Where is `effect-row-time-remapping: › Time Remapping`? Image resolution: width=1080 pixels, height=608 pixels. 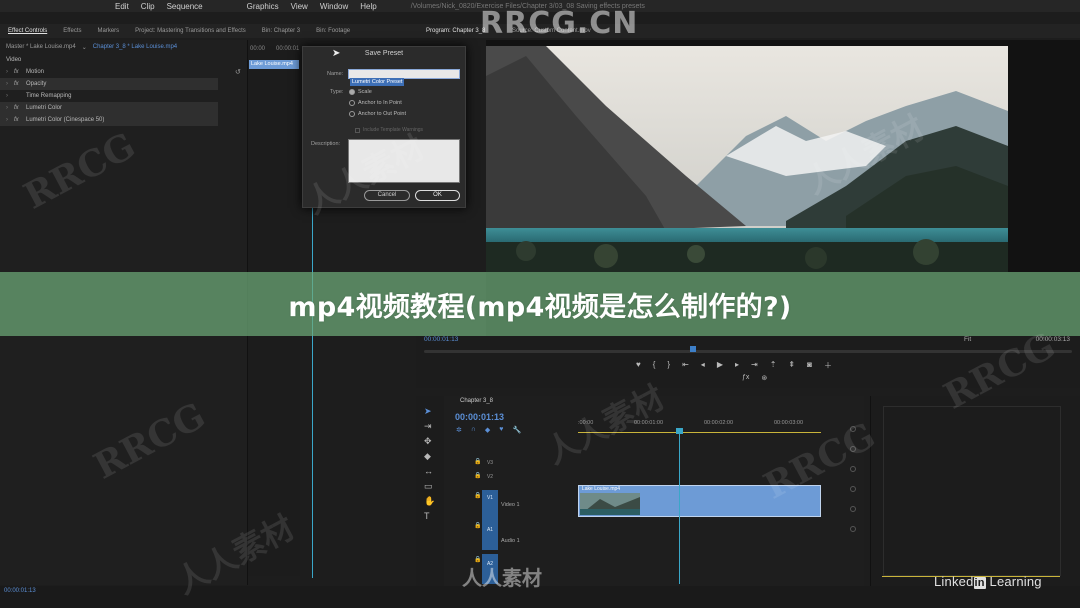 effect-row-time-remapping: › Time Remapping is located at coordinates (123, 96).